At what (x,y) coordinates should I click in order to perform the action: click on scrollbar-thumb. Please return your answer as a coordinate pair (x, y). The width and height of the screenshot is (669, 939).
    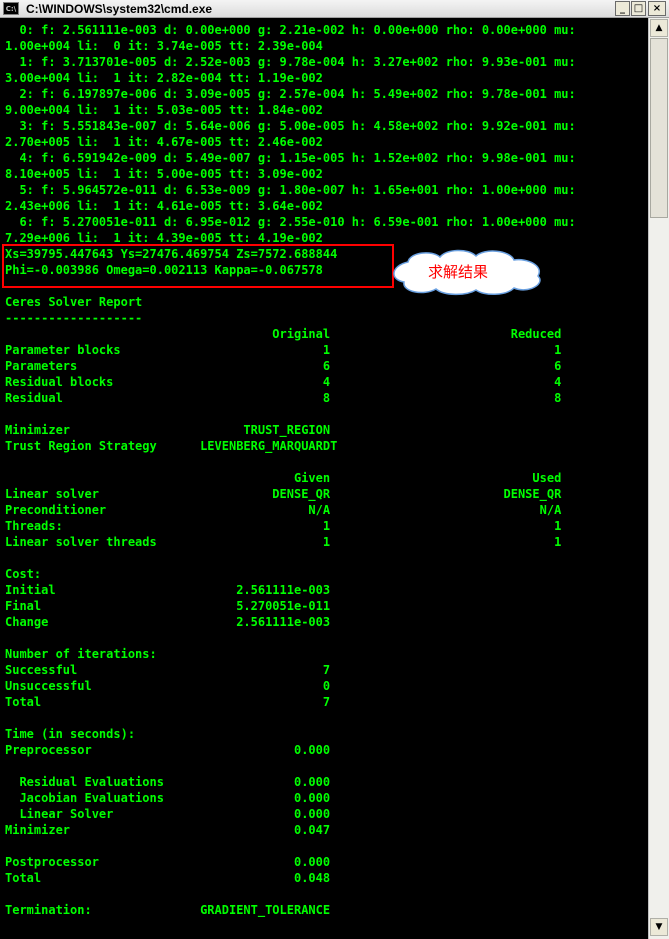
    Looking at the image, I should click on (659, 128).